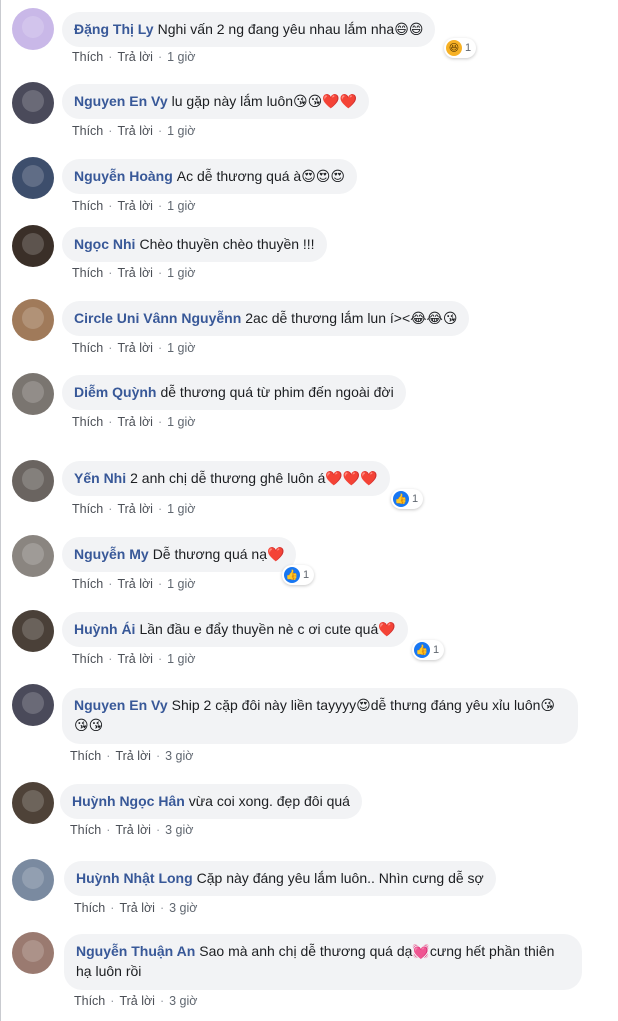  I want to click on comment-author: Nguyễn Thuận An, so click(135, 951).